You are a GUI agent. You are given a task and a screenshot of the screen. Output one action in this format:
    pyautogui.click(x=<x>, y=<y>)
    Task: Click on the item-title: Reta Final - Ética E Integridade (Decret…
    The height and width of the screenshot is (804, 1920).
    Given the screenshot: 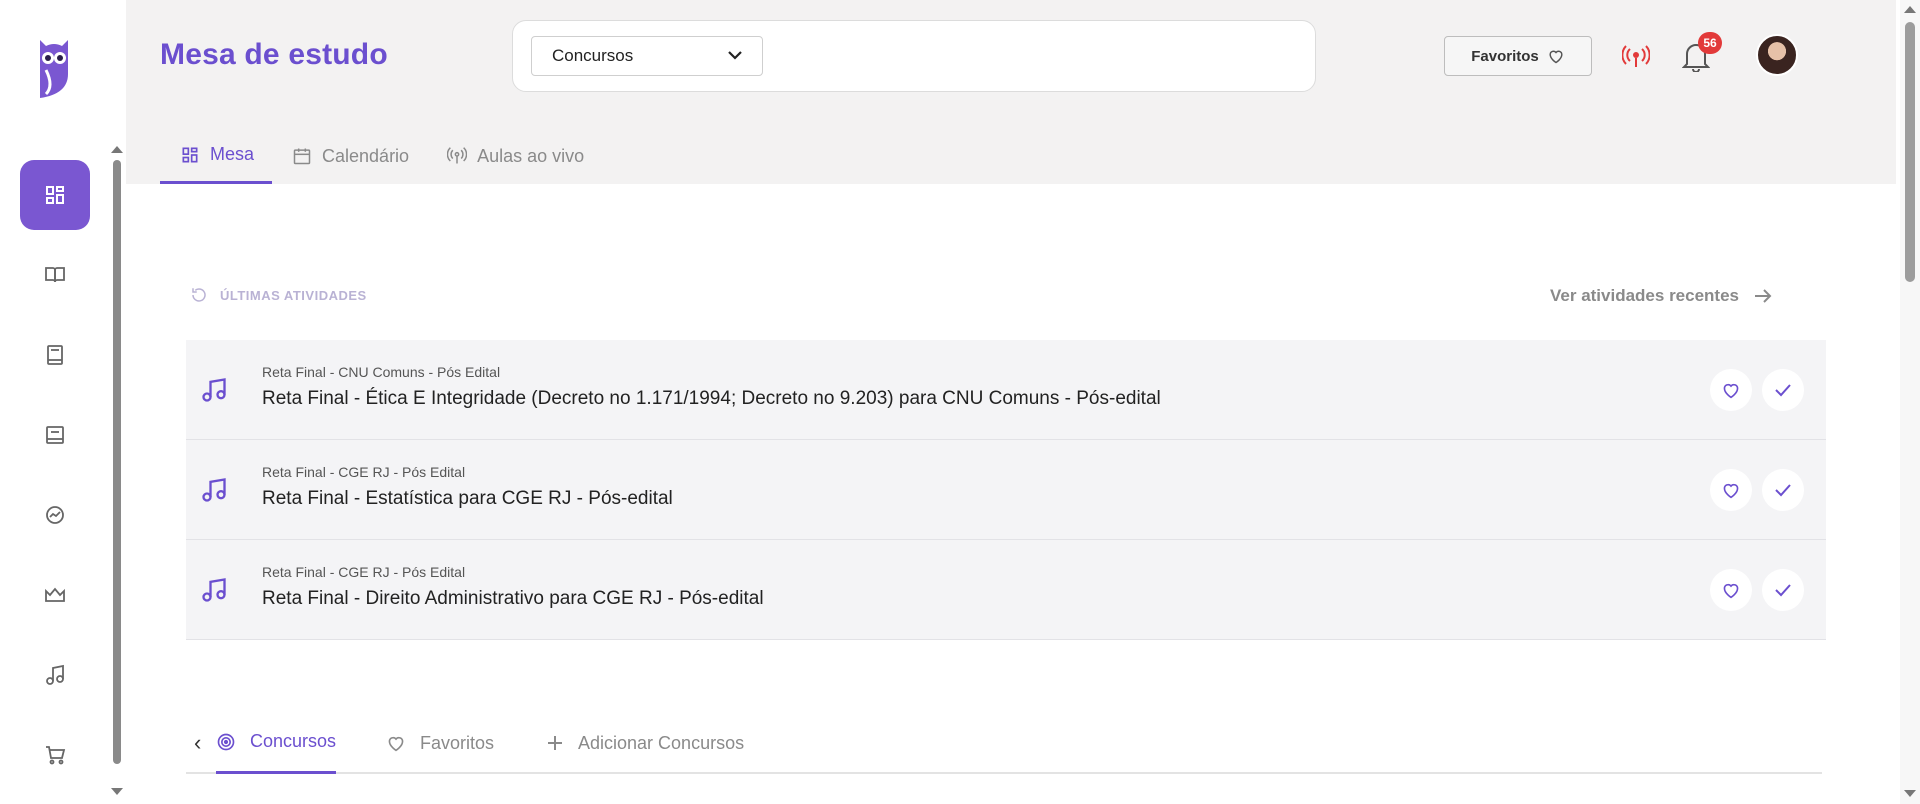 What is the action you would take?
    pyautogui.click(x=711, y=399)
    